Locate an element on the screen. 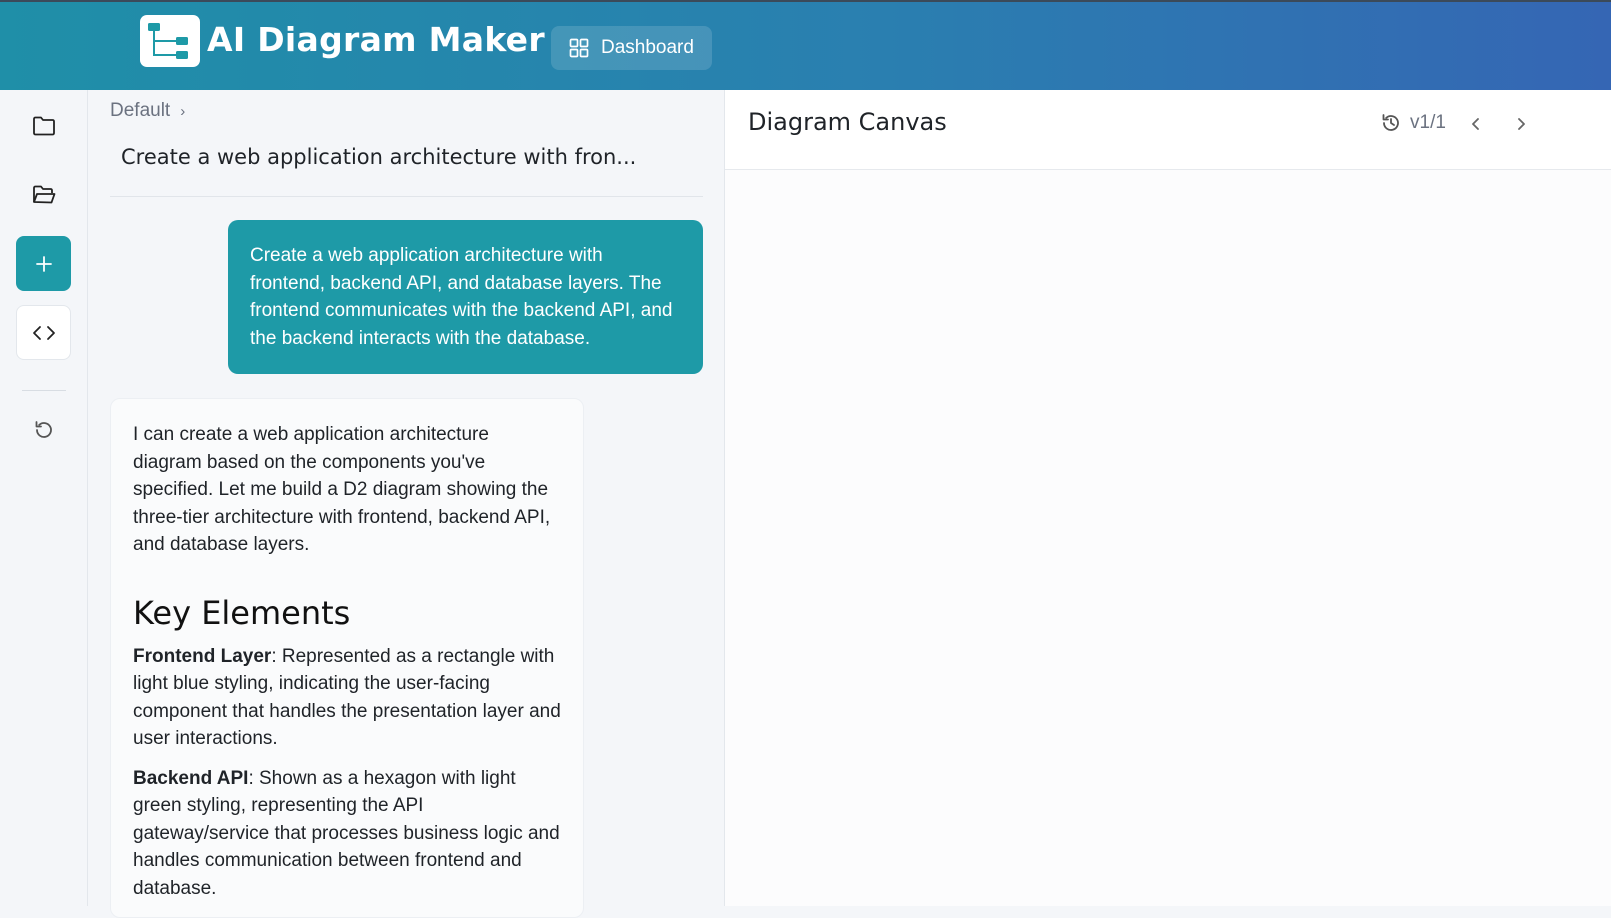  item-label: Frontend Layer is located at coordinates (202, 656).